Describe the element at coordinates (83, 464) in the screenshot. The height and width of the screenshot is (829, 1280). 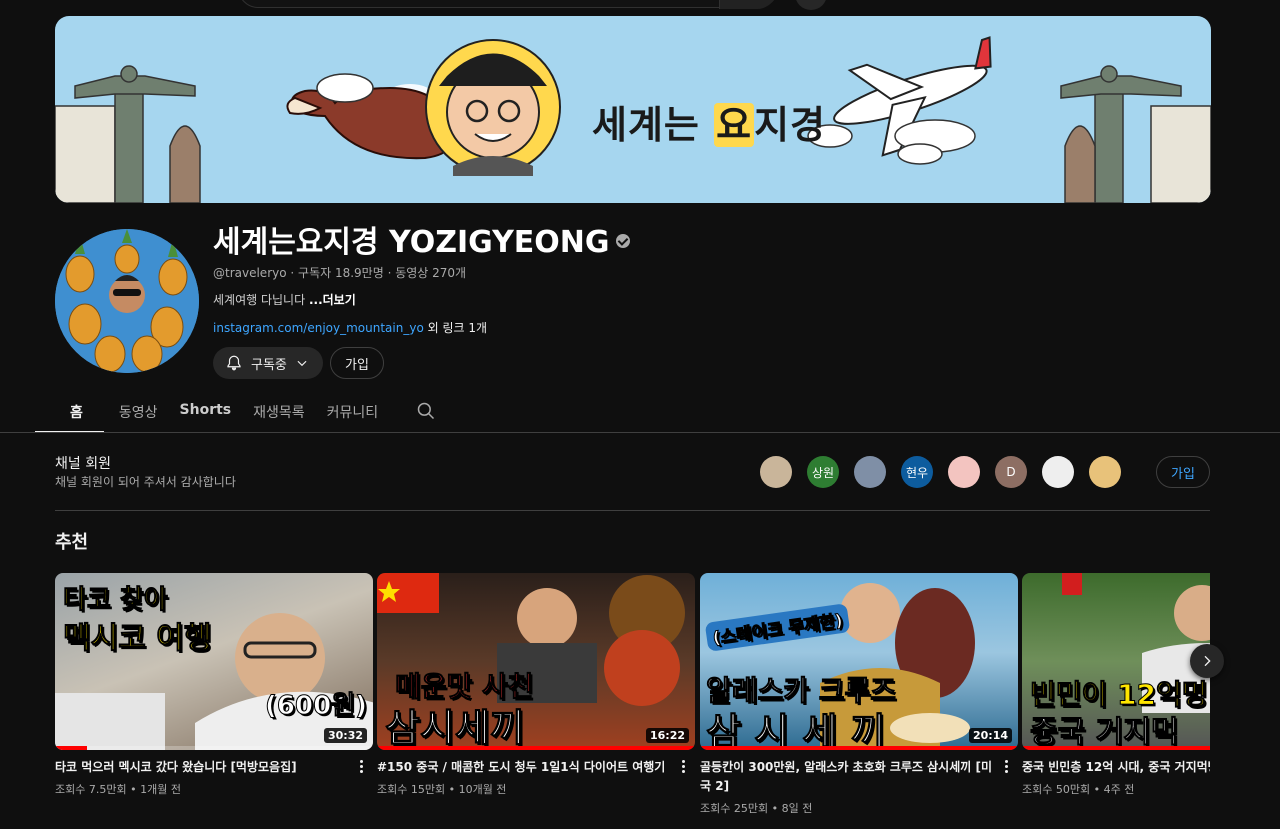
I see `membership-title: 채널 회원` at that location.